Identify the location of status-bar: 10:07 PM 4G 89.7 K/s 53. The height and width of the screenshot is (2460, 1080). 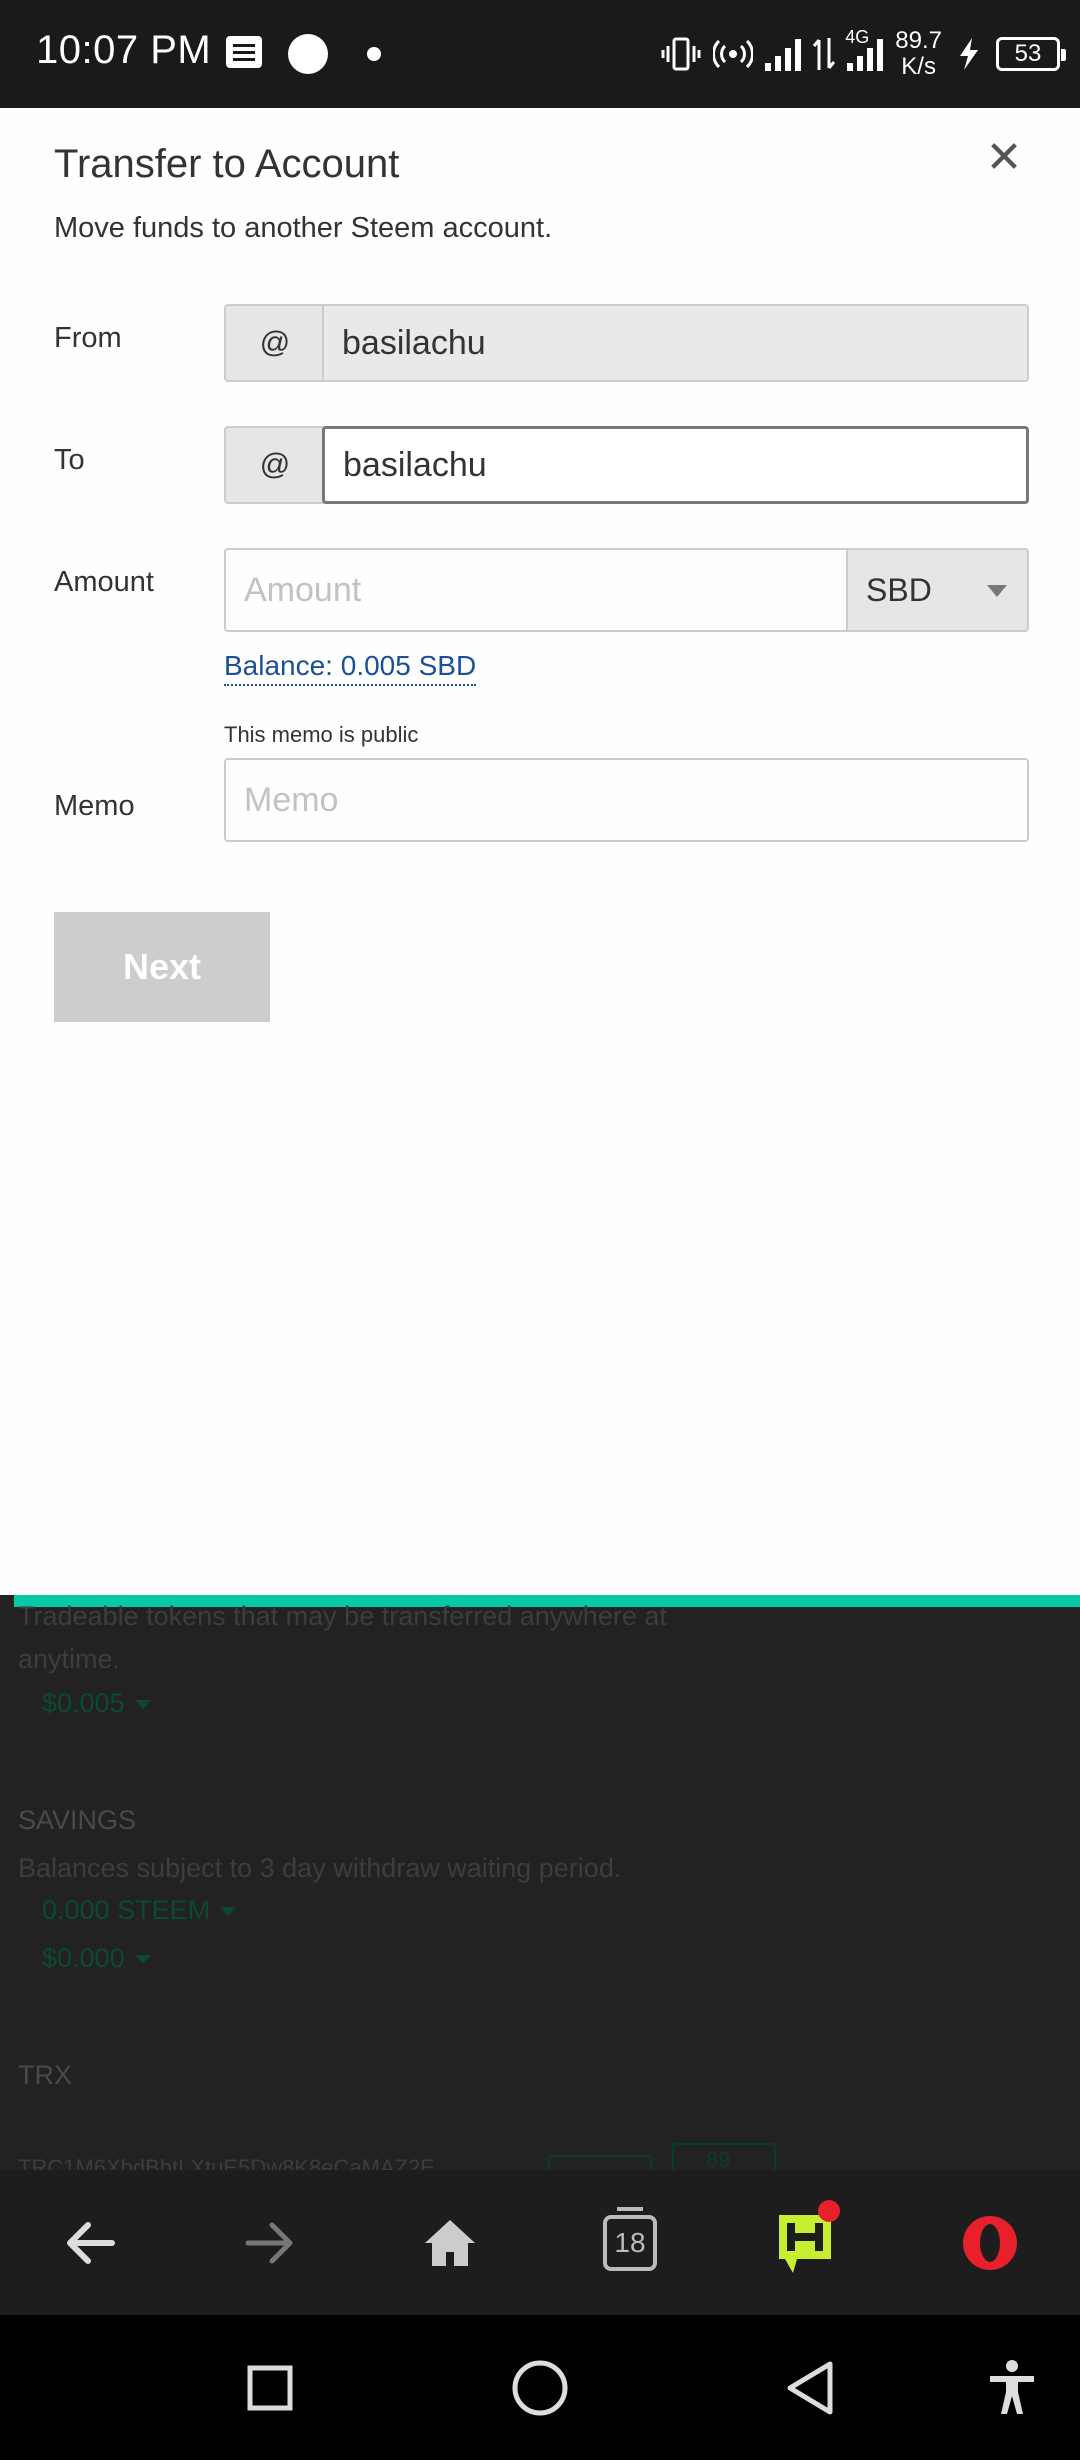
(540, 54).